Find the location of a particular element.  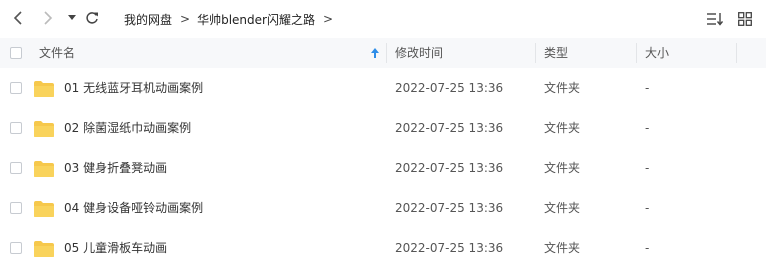

table-row: 05 儿童滑板车动画 2022-07-25 13:36 文件夹 - is located at coordinates (383, 248).